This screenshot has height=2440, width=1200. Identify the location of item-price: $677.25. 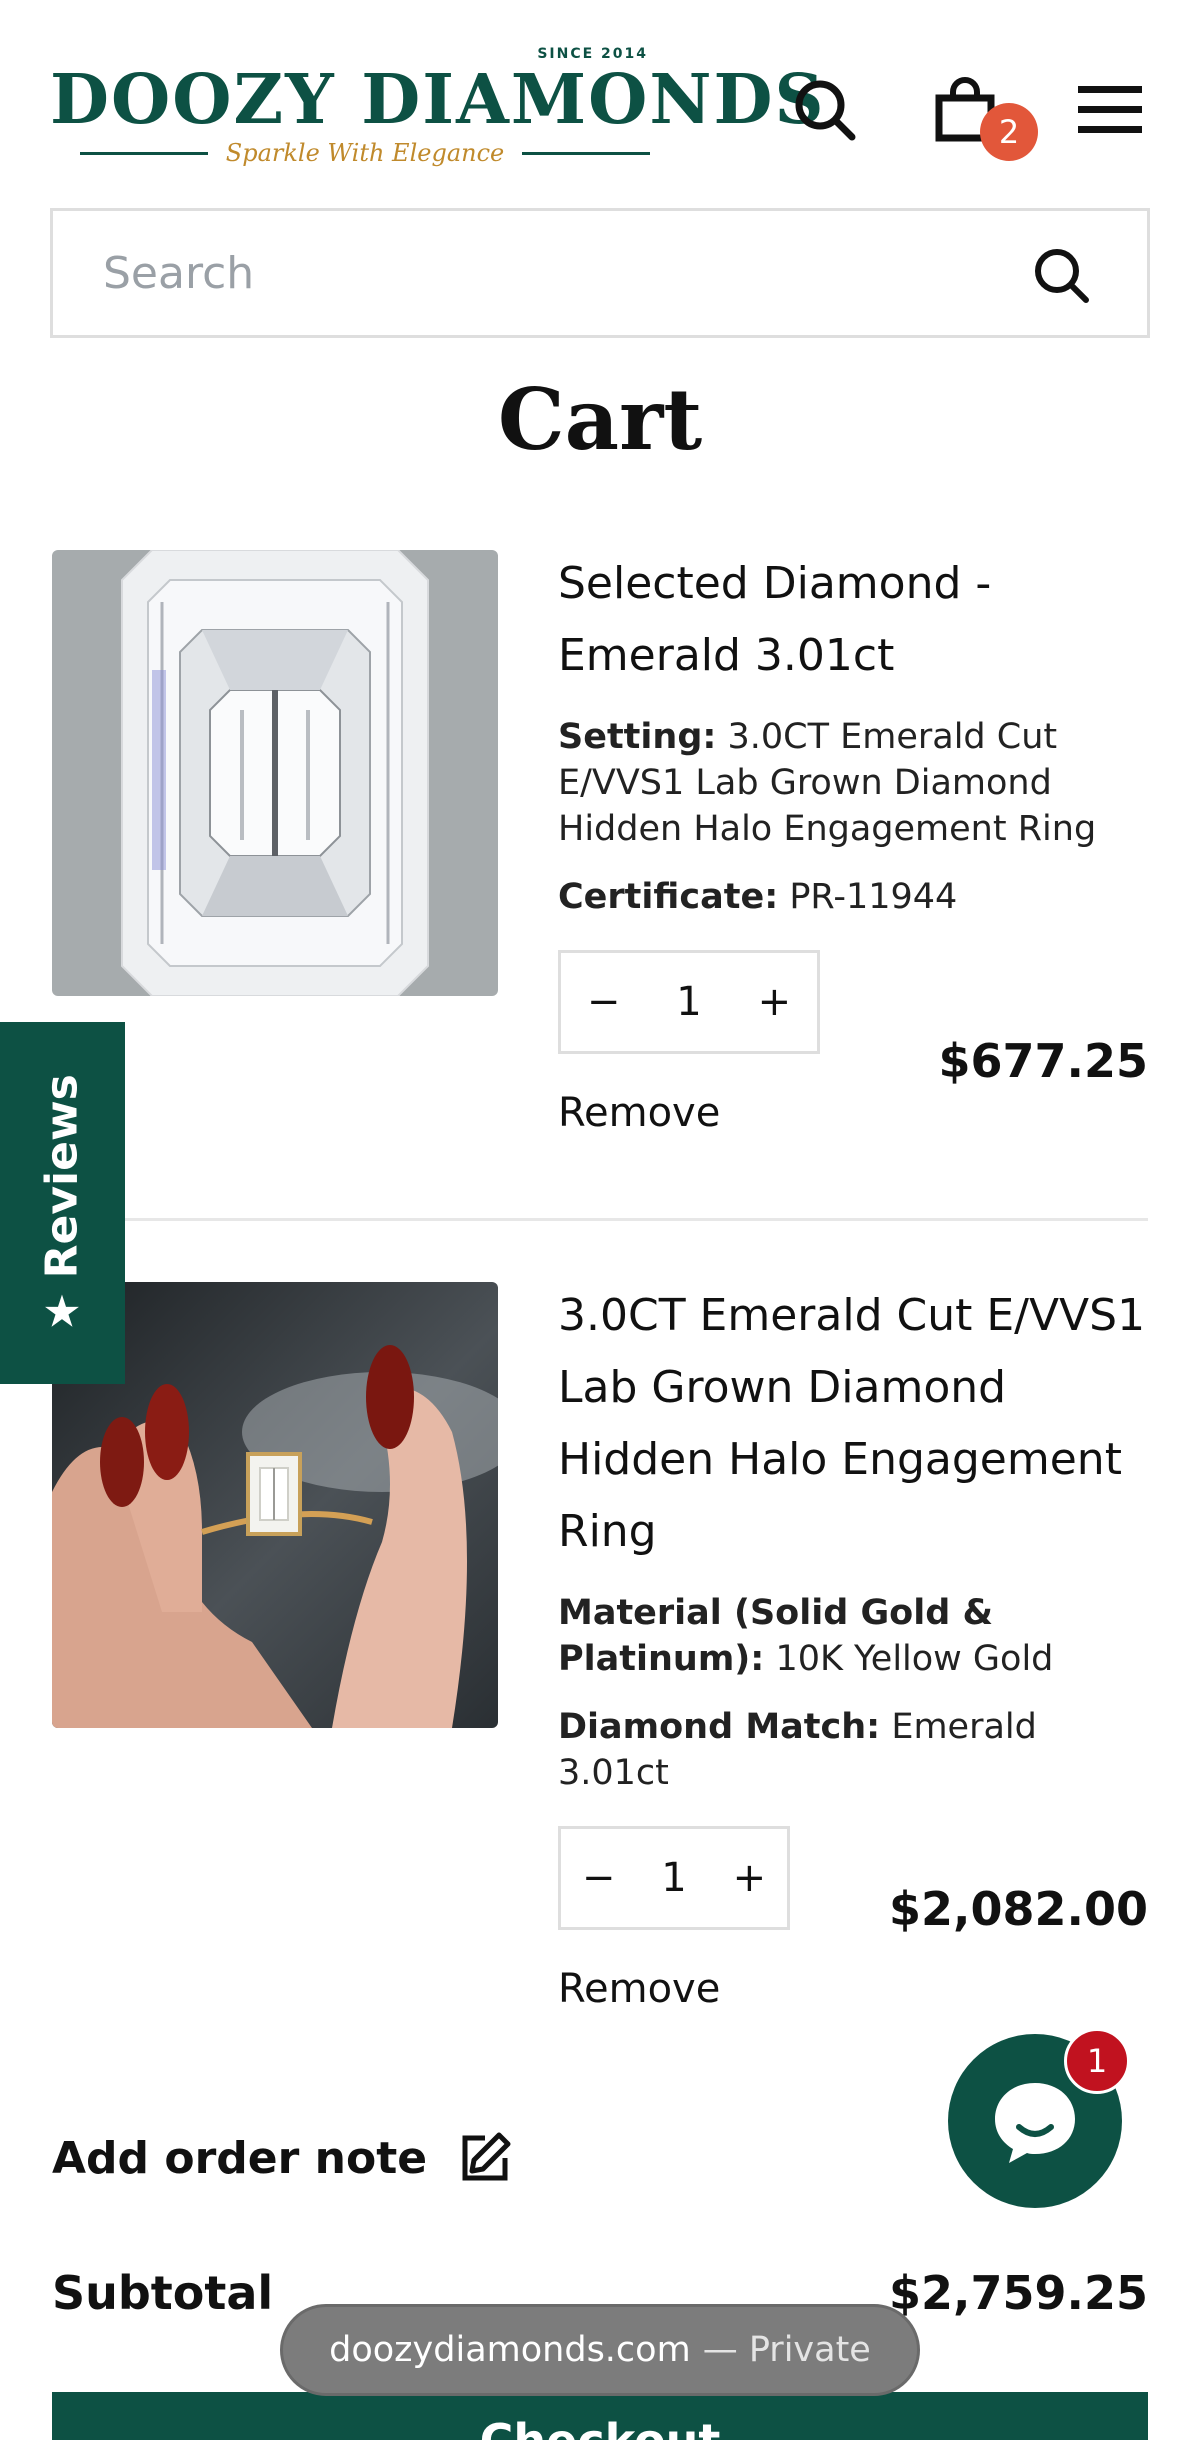
(1043, 1061).